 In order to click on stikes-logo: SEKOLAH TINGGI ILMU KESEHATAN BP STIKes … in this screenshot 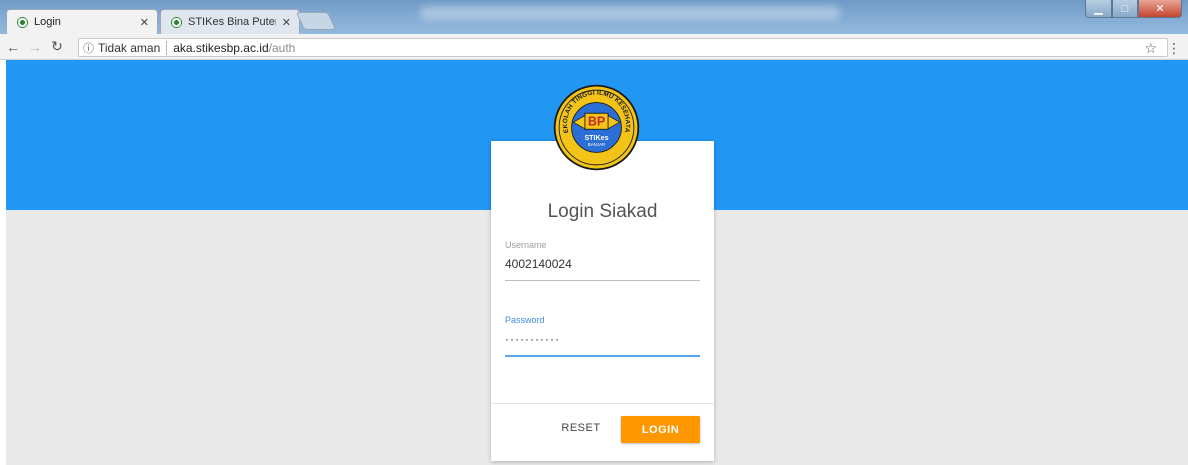, I will do `click(596, 127)`.